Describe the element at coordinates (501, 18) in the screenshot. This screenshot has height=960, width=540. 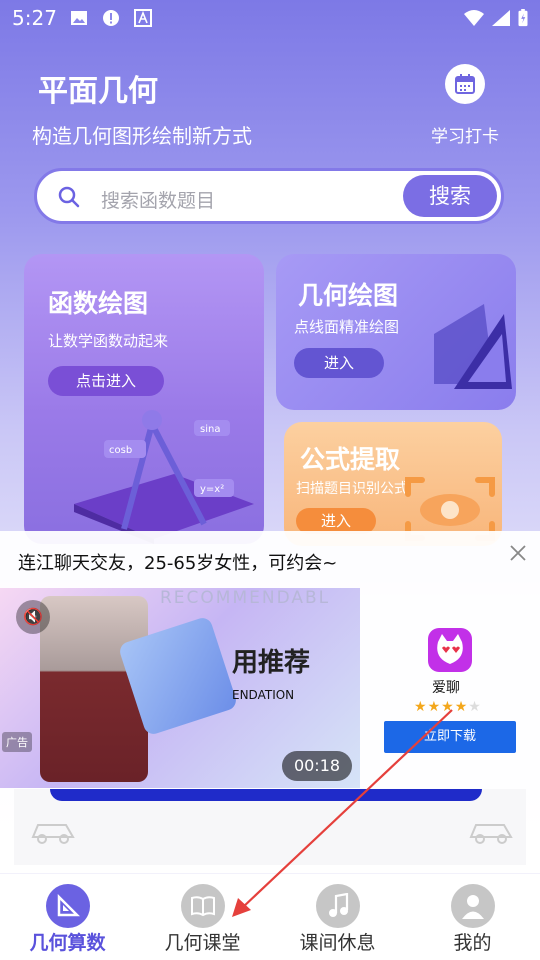
I see `signal-icon` at that location.